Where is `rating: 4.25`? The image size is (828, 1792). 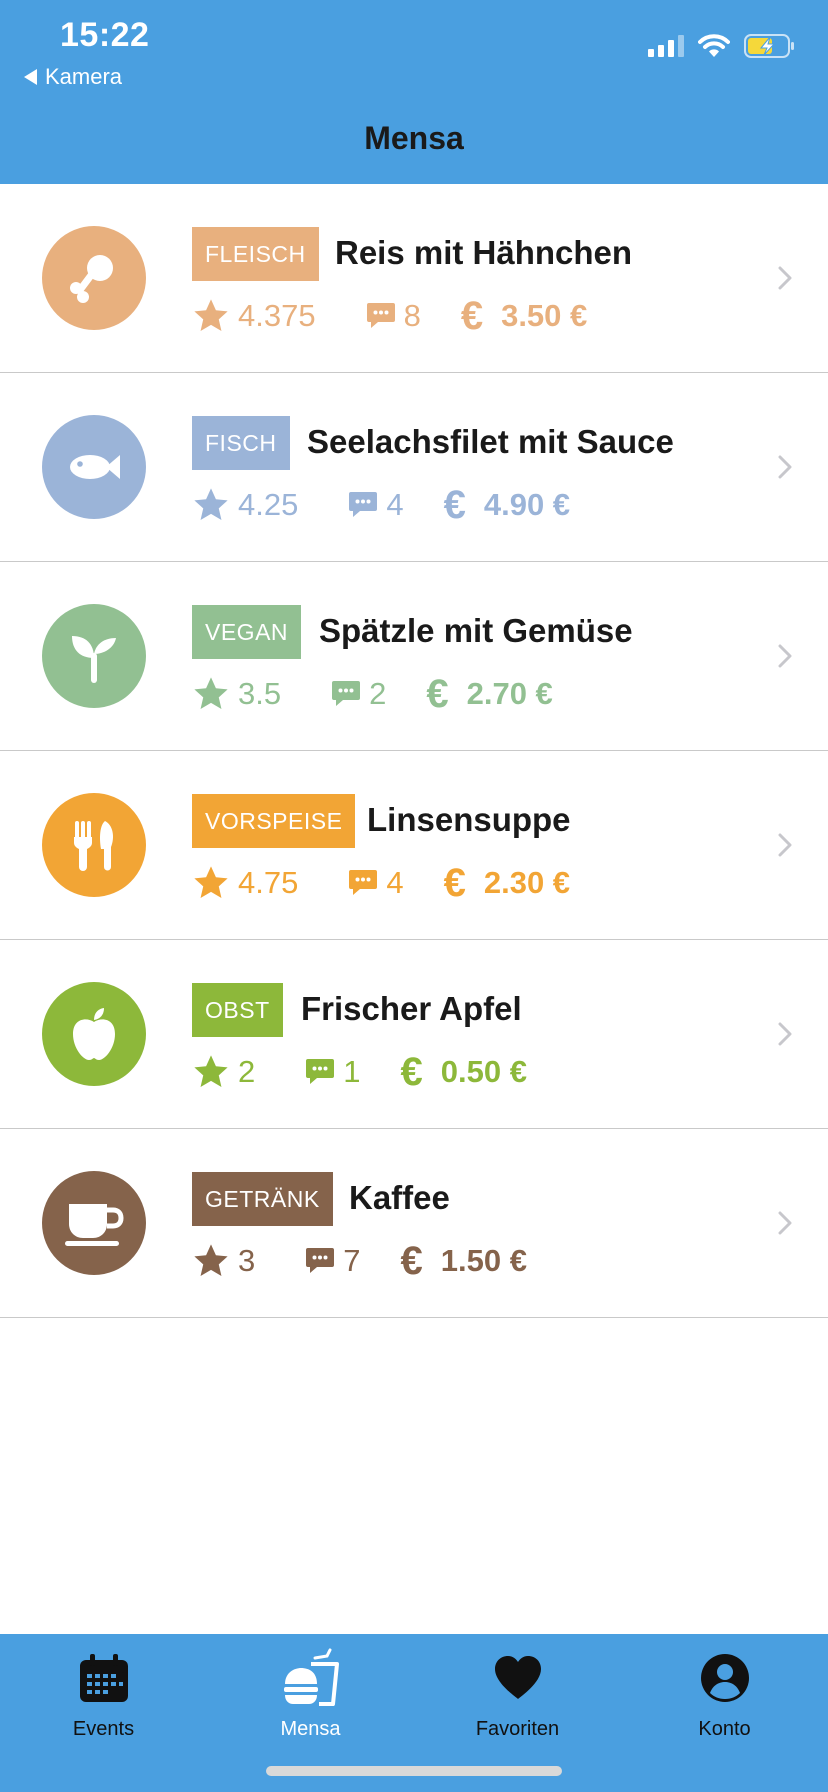 rating: 4.25 is located at coordinates (245, 505).